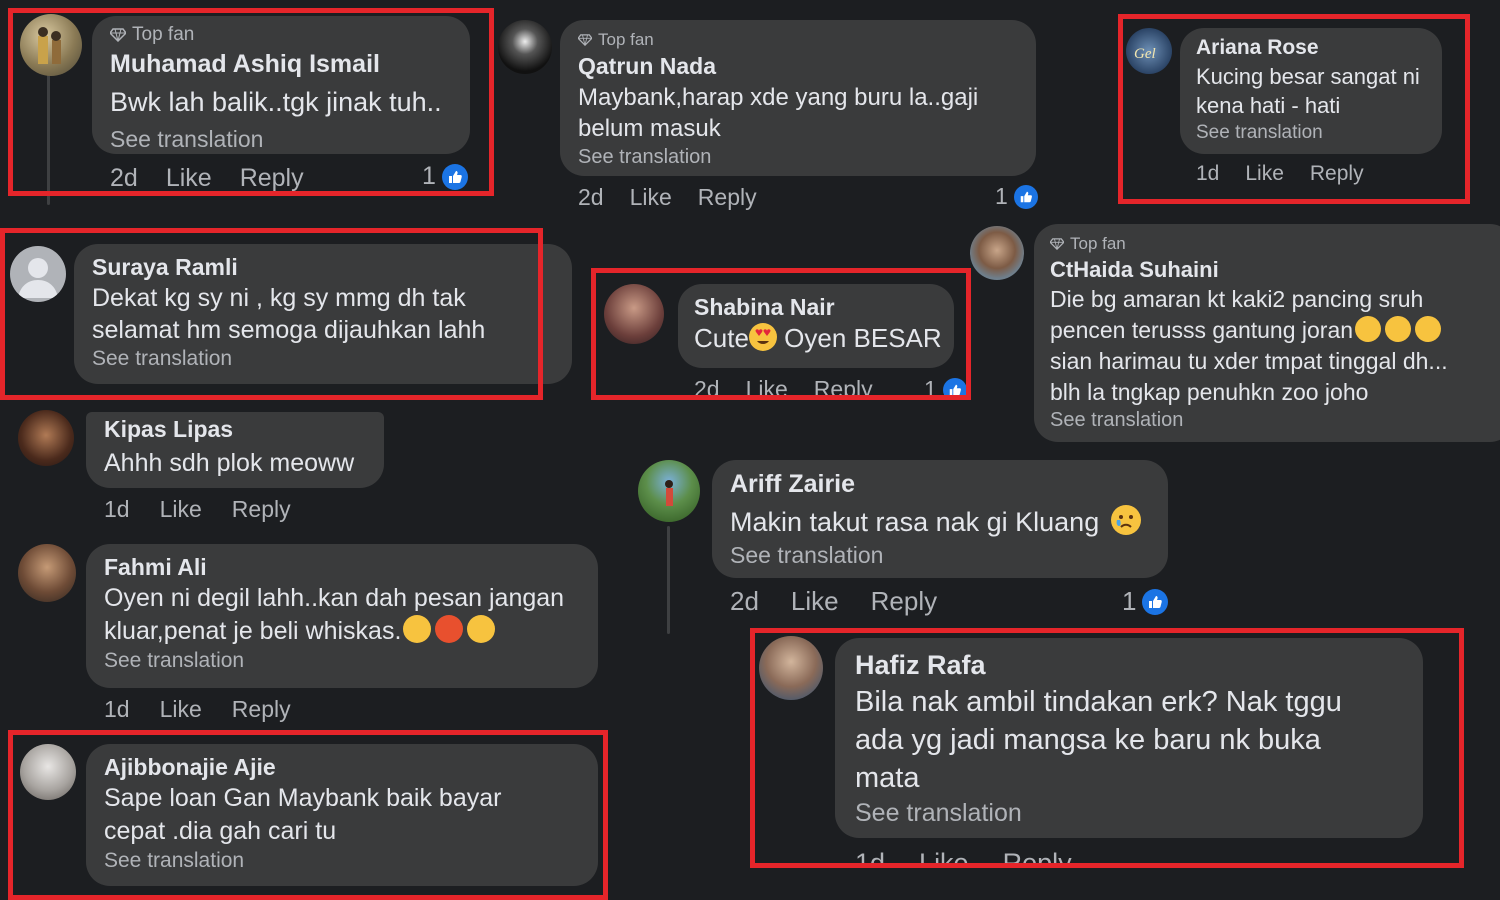 This screenshot has width=1500, height=900. I want to click on comment-line: Die bg amaran kt kaki2 pancing sruh, so click(1237, 299).